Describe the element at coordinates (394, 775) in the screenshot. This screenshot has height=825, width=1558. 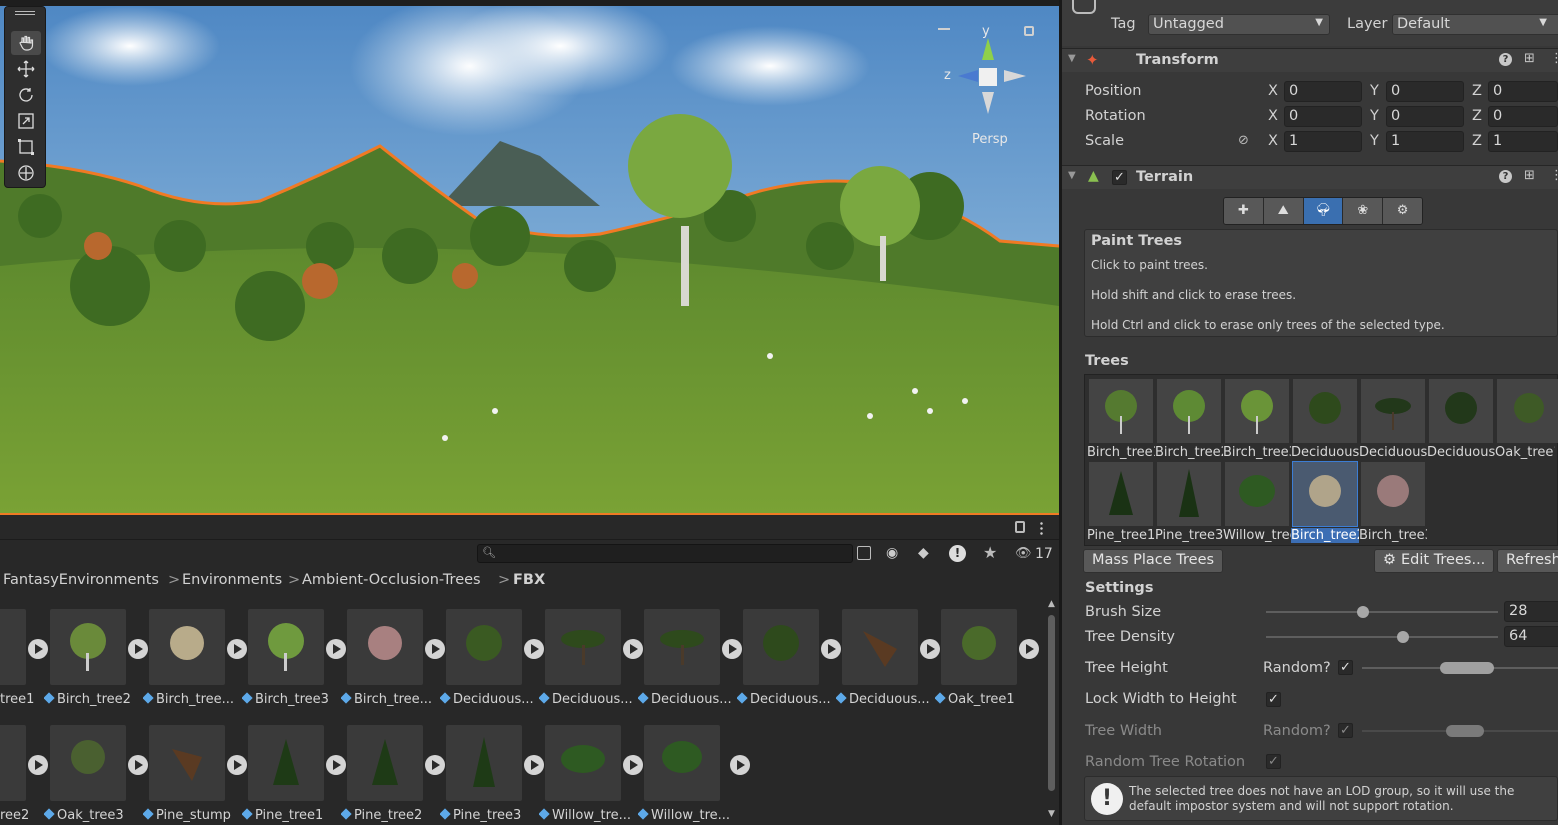
I see `asset-item: Pine_tree2` at that location.